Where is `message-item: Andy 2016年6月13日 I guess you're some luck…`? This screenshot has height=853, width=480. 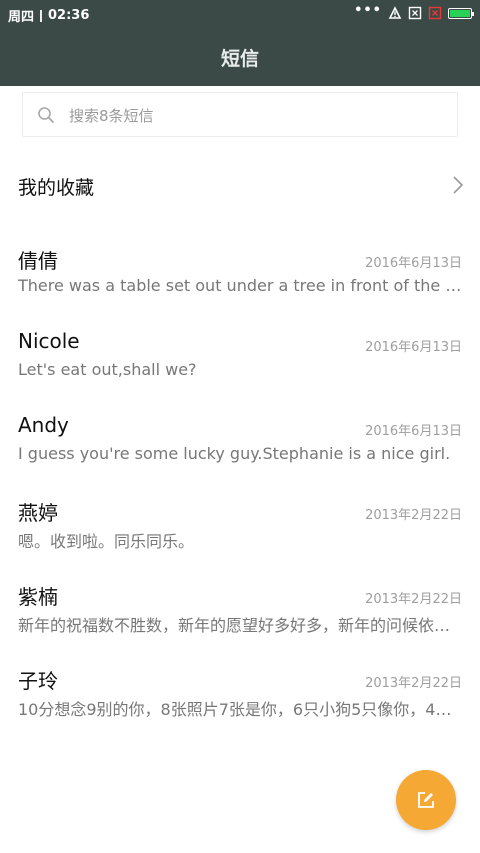
message-item: Andy 2016年6月13日 I guess you're some luck… is located at coordinates (240, 453).